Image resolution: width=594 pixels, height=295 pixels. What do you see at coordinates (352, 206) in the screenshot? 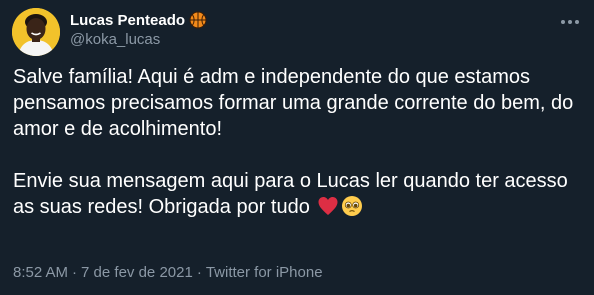
I see `pleading-face-emoji` at bounding box center [352, 206].